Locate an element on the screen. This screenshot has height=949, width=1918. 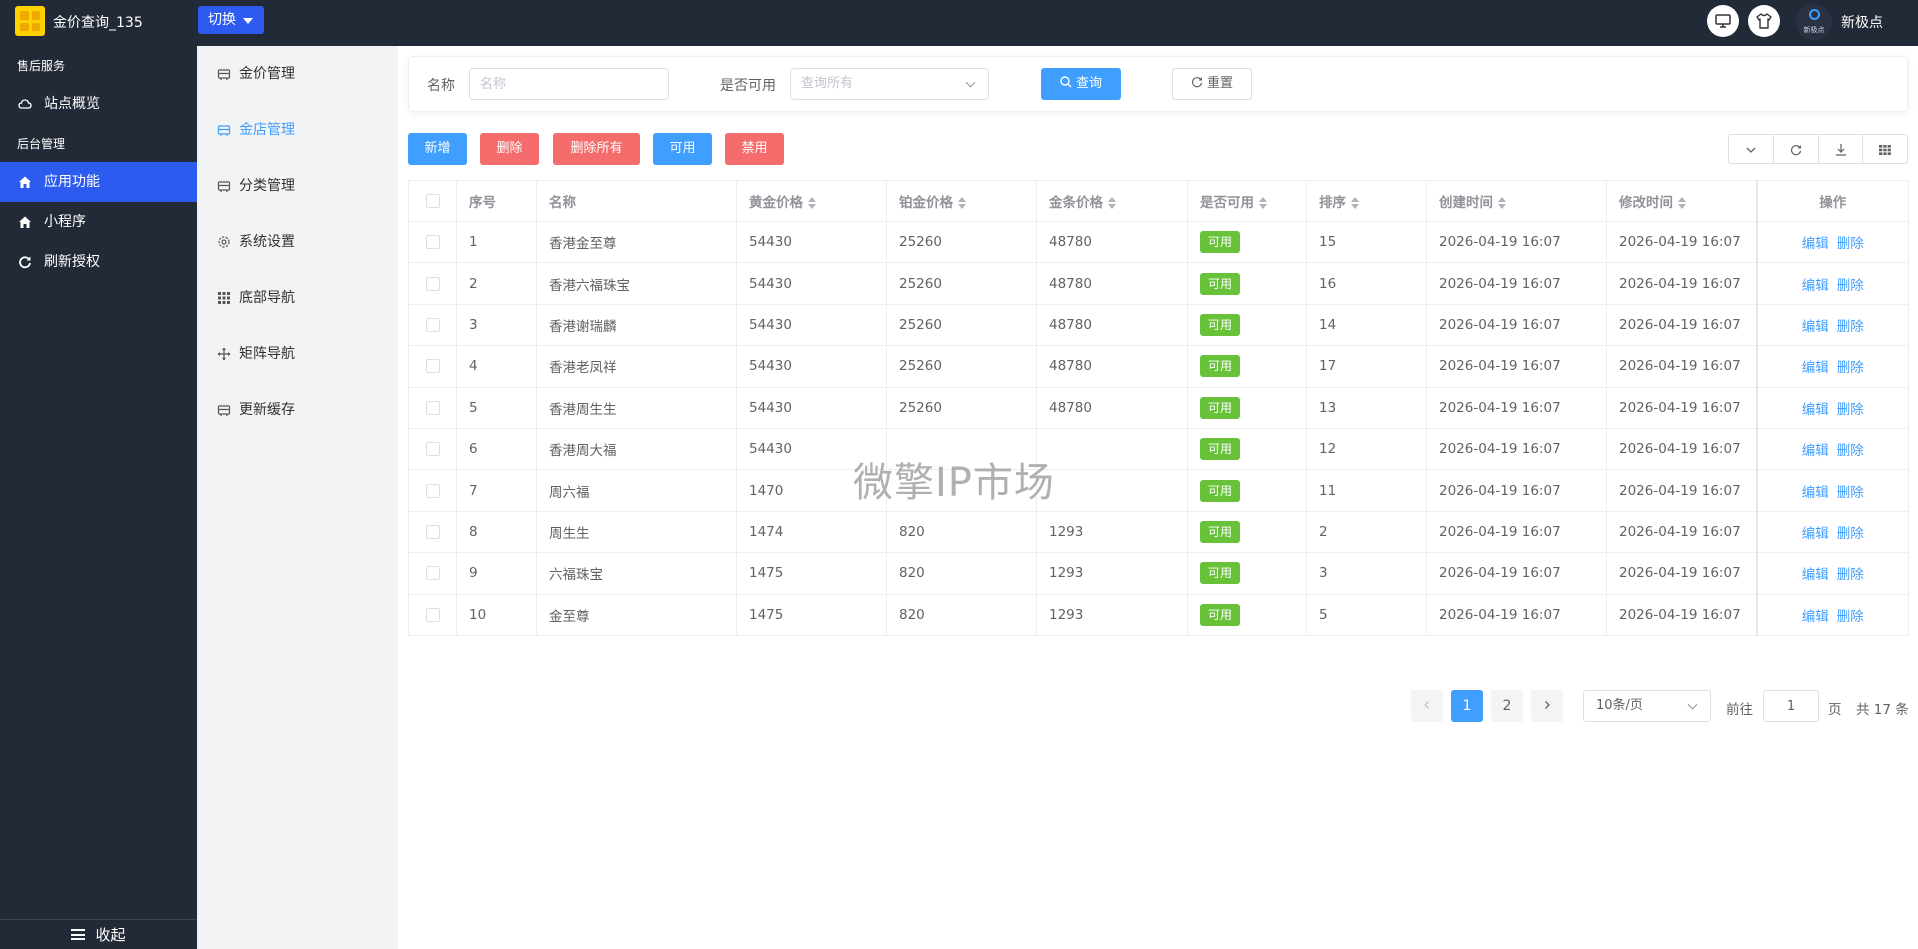
available-select: 查询所有 is located at coordinates (889, 84).